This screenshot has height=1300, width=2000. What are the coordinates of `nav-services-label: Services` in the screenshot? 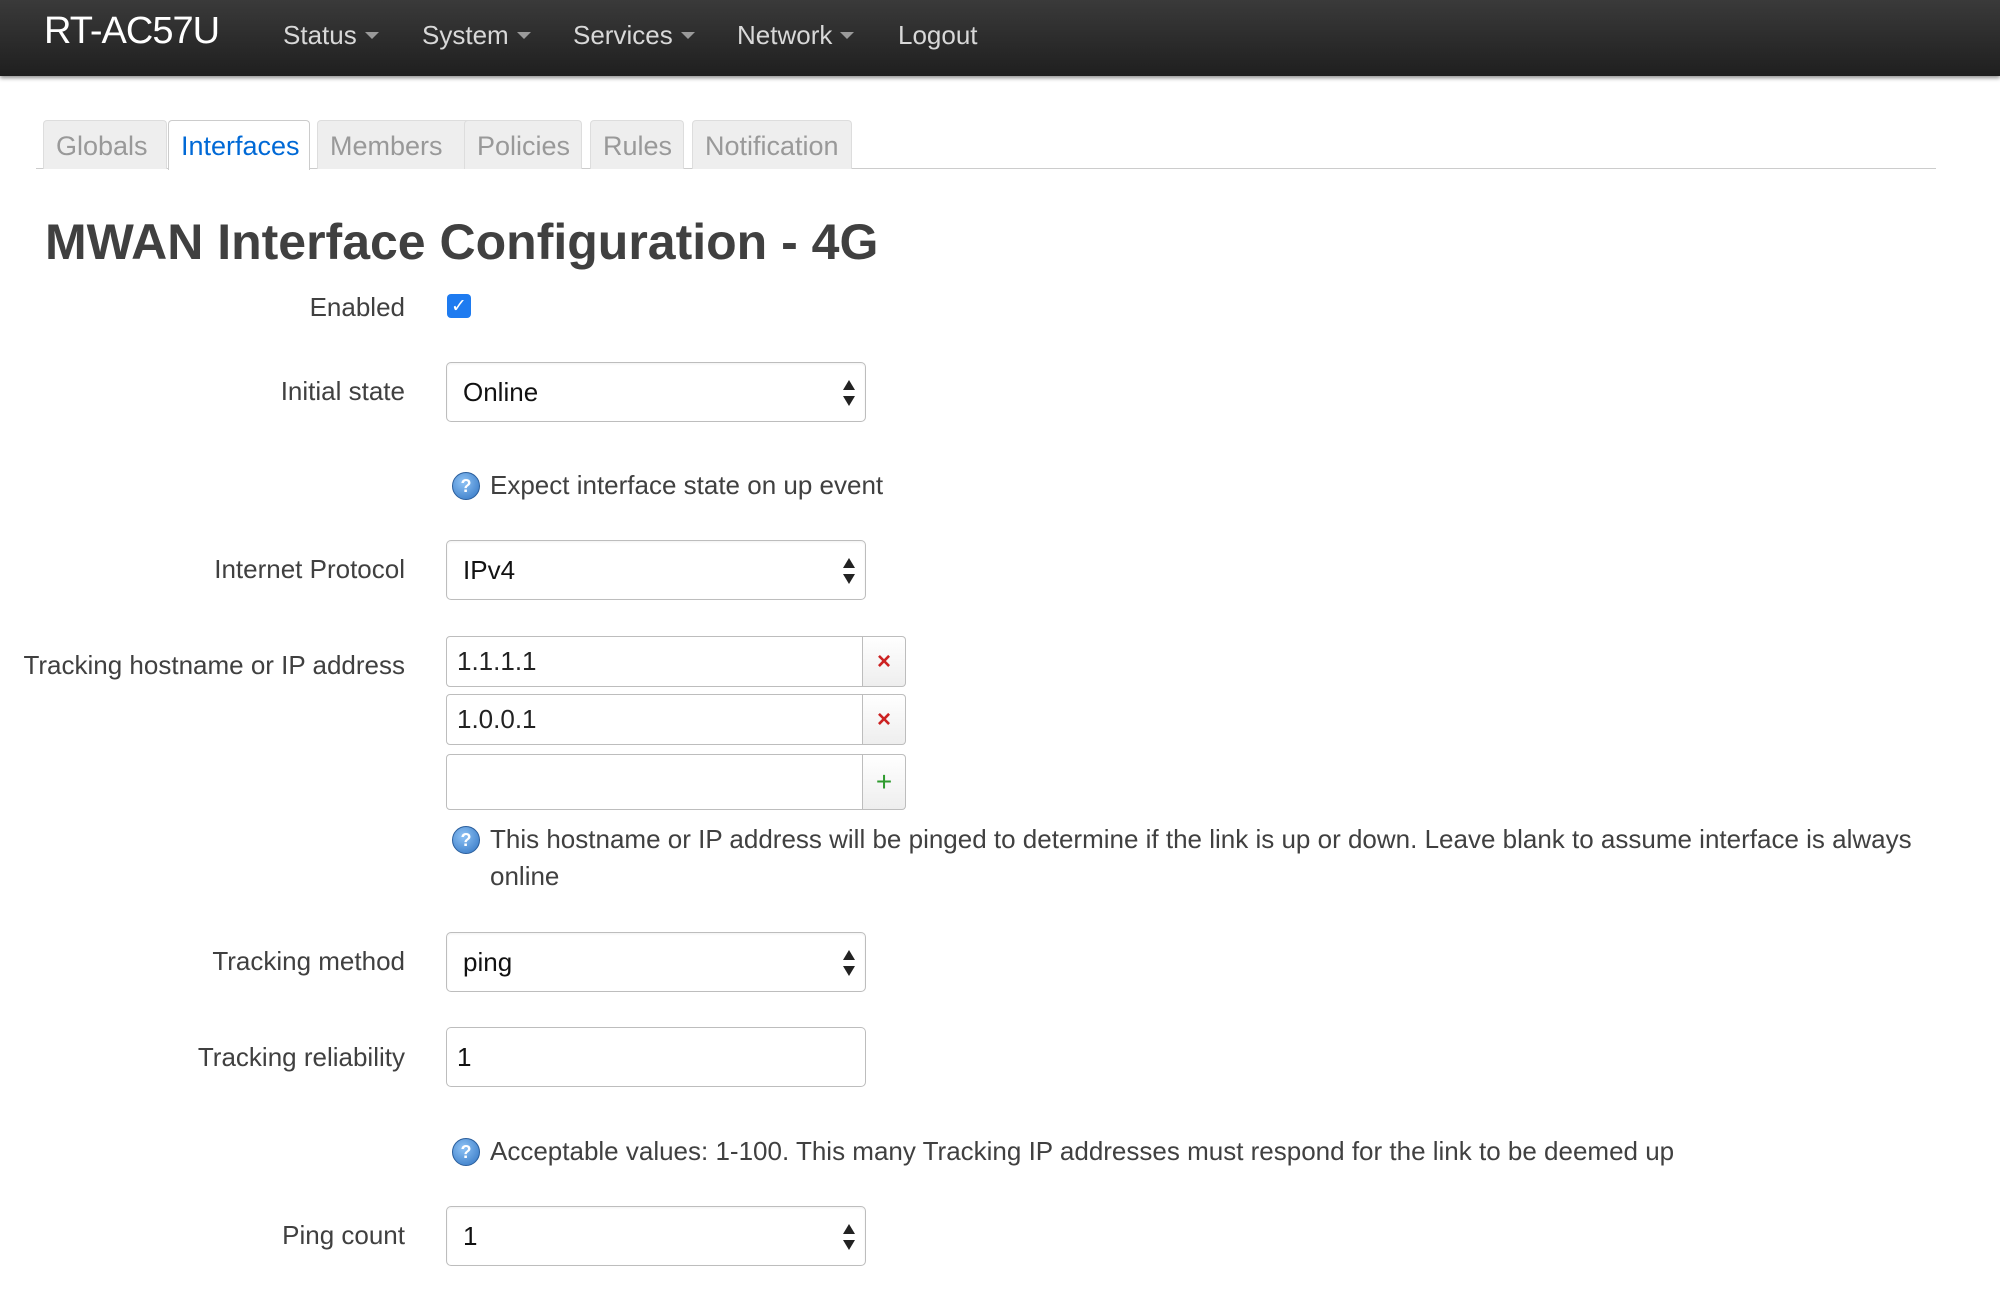 It's located at (623, 35).